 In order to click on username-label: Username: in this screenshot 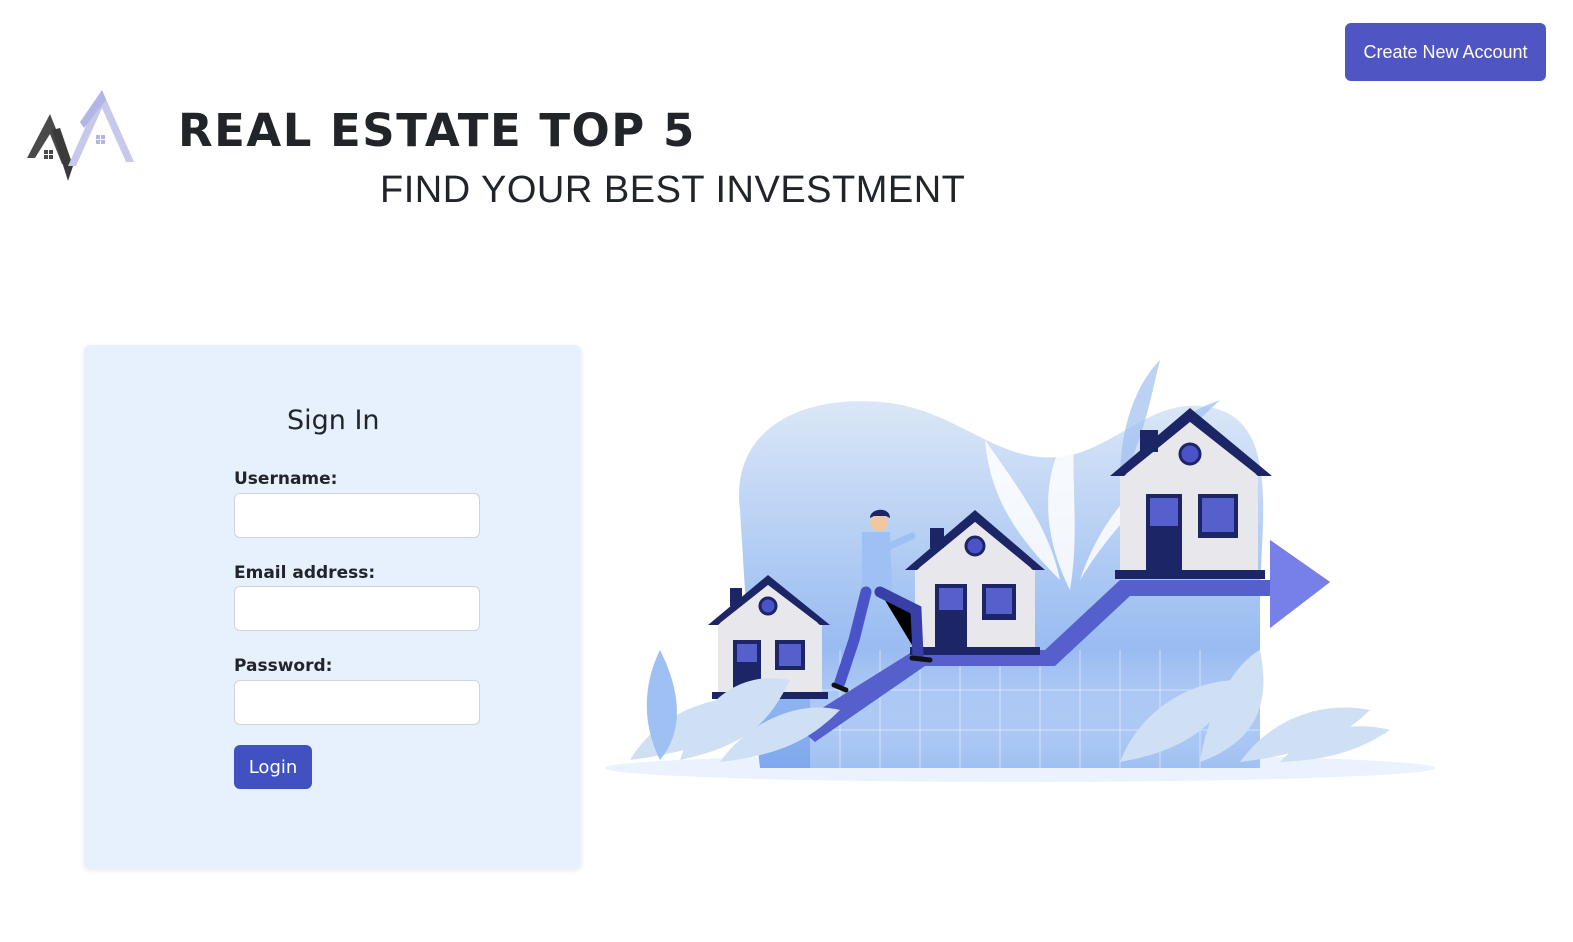, I will do `click(286, 479)`.